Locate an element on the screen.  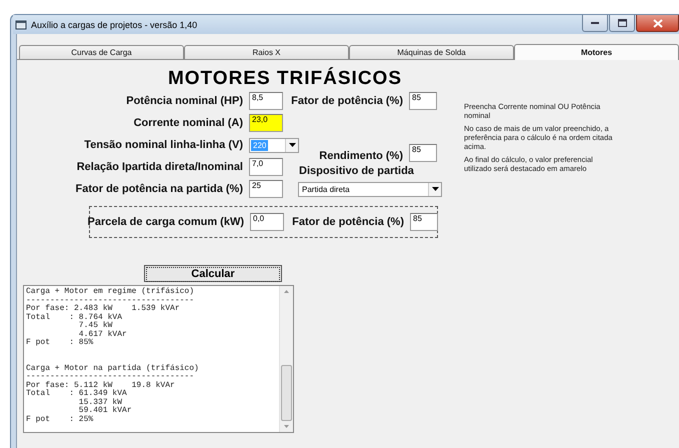
close-icon is located at coordinates (657, 23).